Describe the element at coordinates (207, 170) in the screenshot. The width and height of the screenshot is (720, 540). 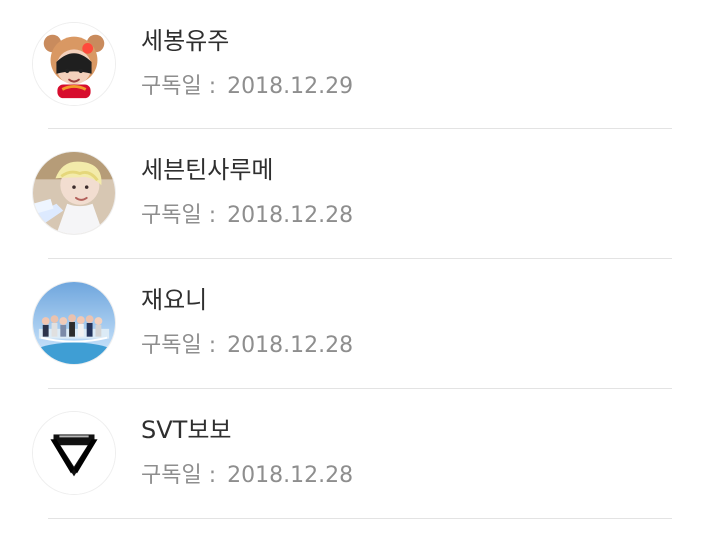
I see `channel-name: 세븐틴사루메` at that location.